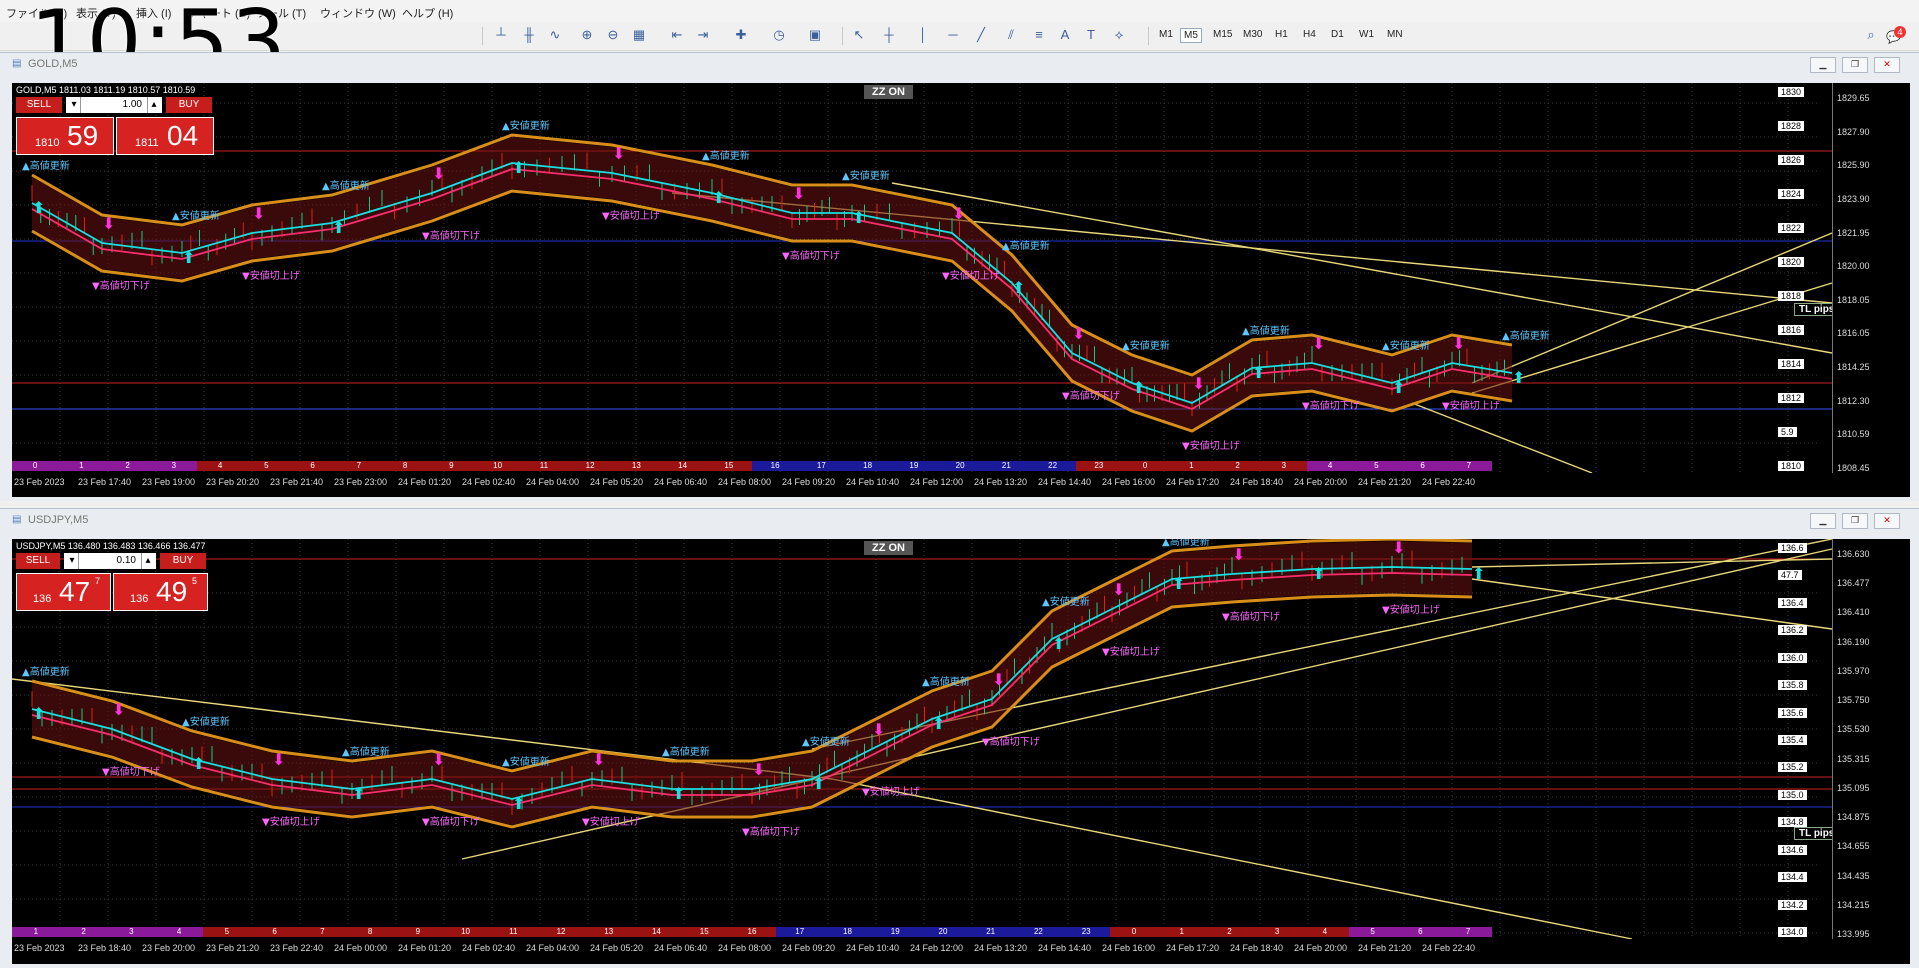  Describe the element at coordinates (1395, 34) in the screenshot. I see `timeframe-mn: MN` at that location.